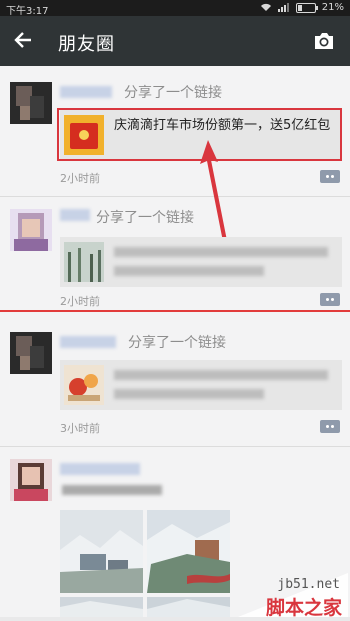 This screenshot has height=621, width=350. What do you see at coordinates (27, 11) in the screenshot?
I see `status-time: 下午3:17` at bounding box center [27, 11].